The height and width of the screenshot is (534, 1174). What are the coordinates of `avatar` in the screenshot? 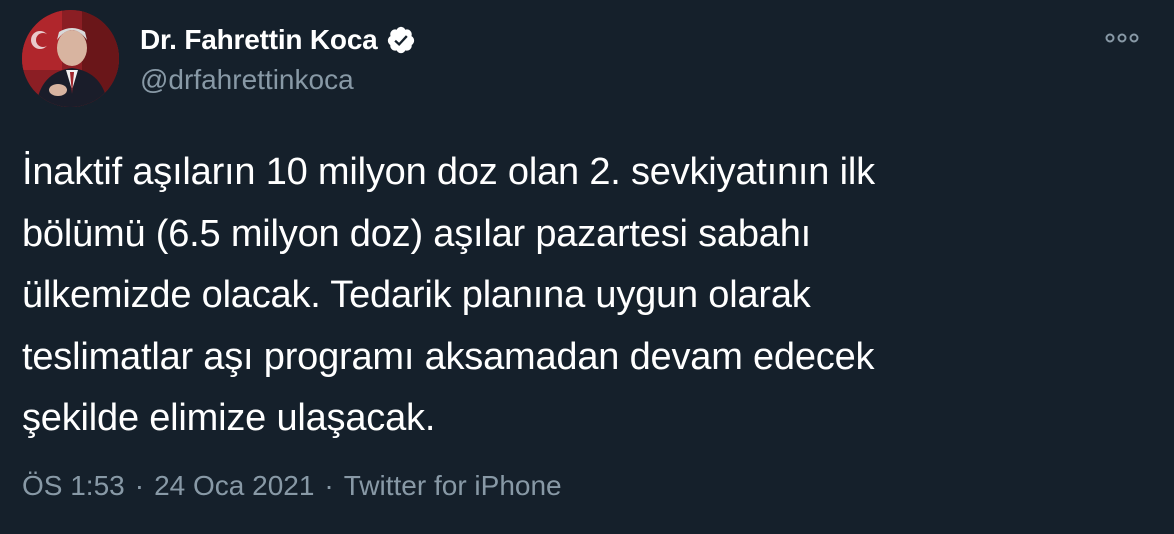 It's located at (70, 58).